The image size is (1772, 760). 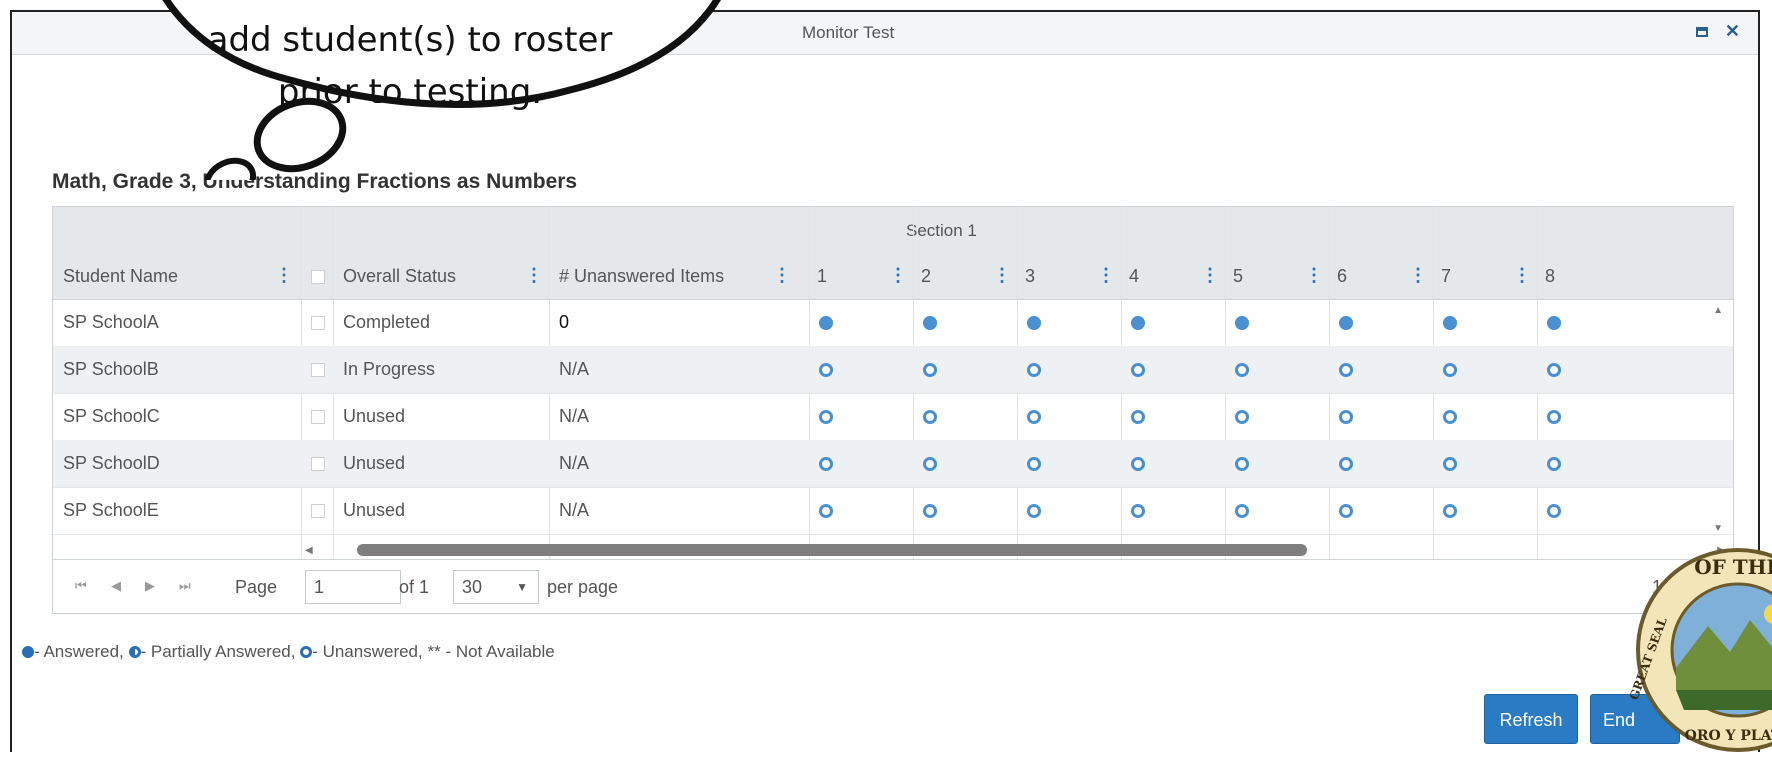 I want to click on close-icon: ✕, so click(x=1732, y=31).